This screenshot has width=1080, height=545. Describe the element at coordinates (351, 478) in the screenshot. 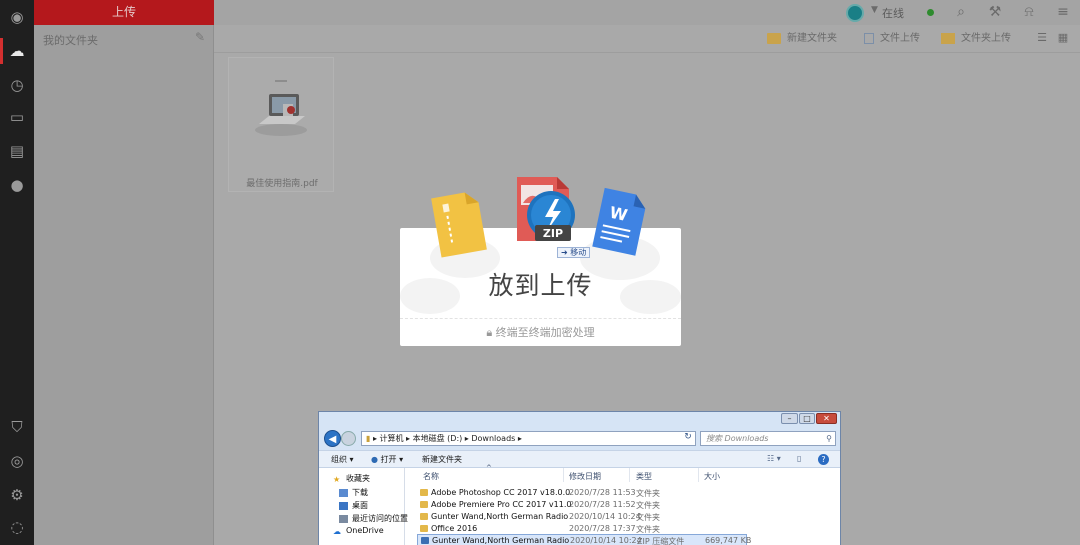

I see `nav-favorites: ★ 收藏夹` at that location.